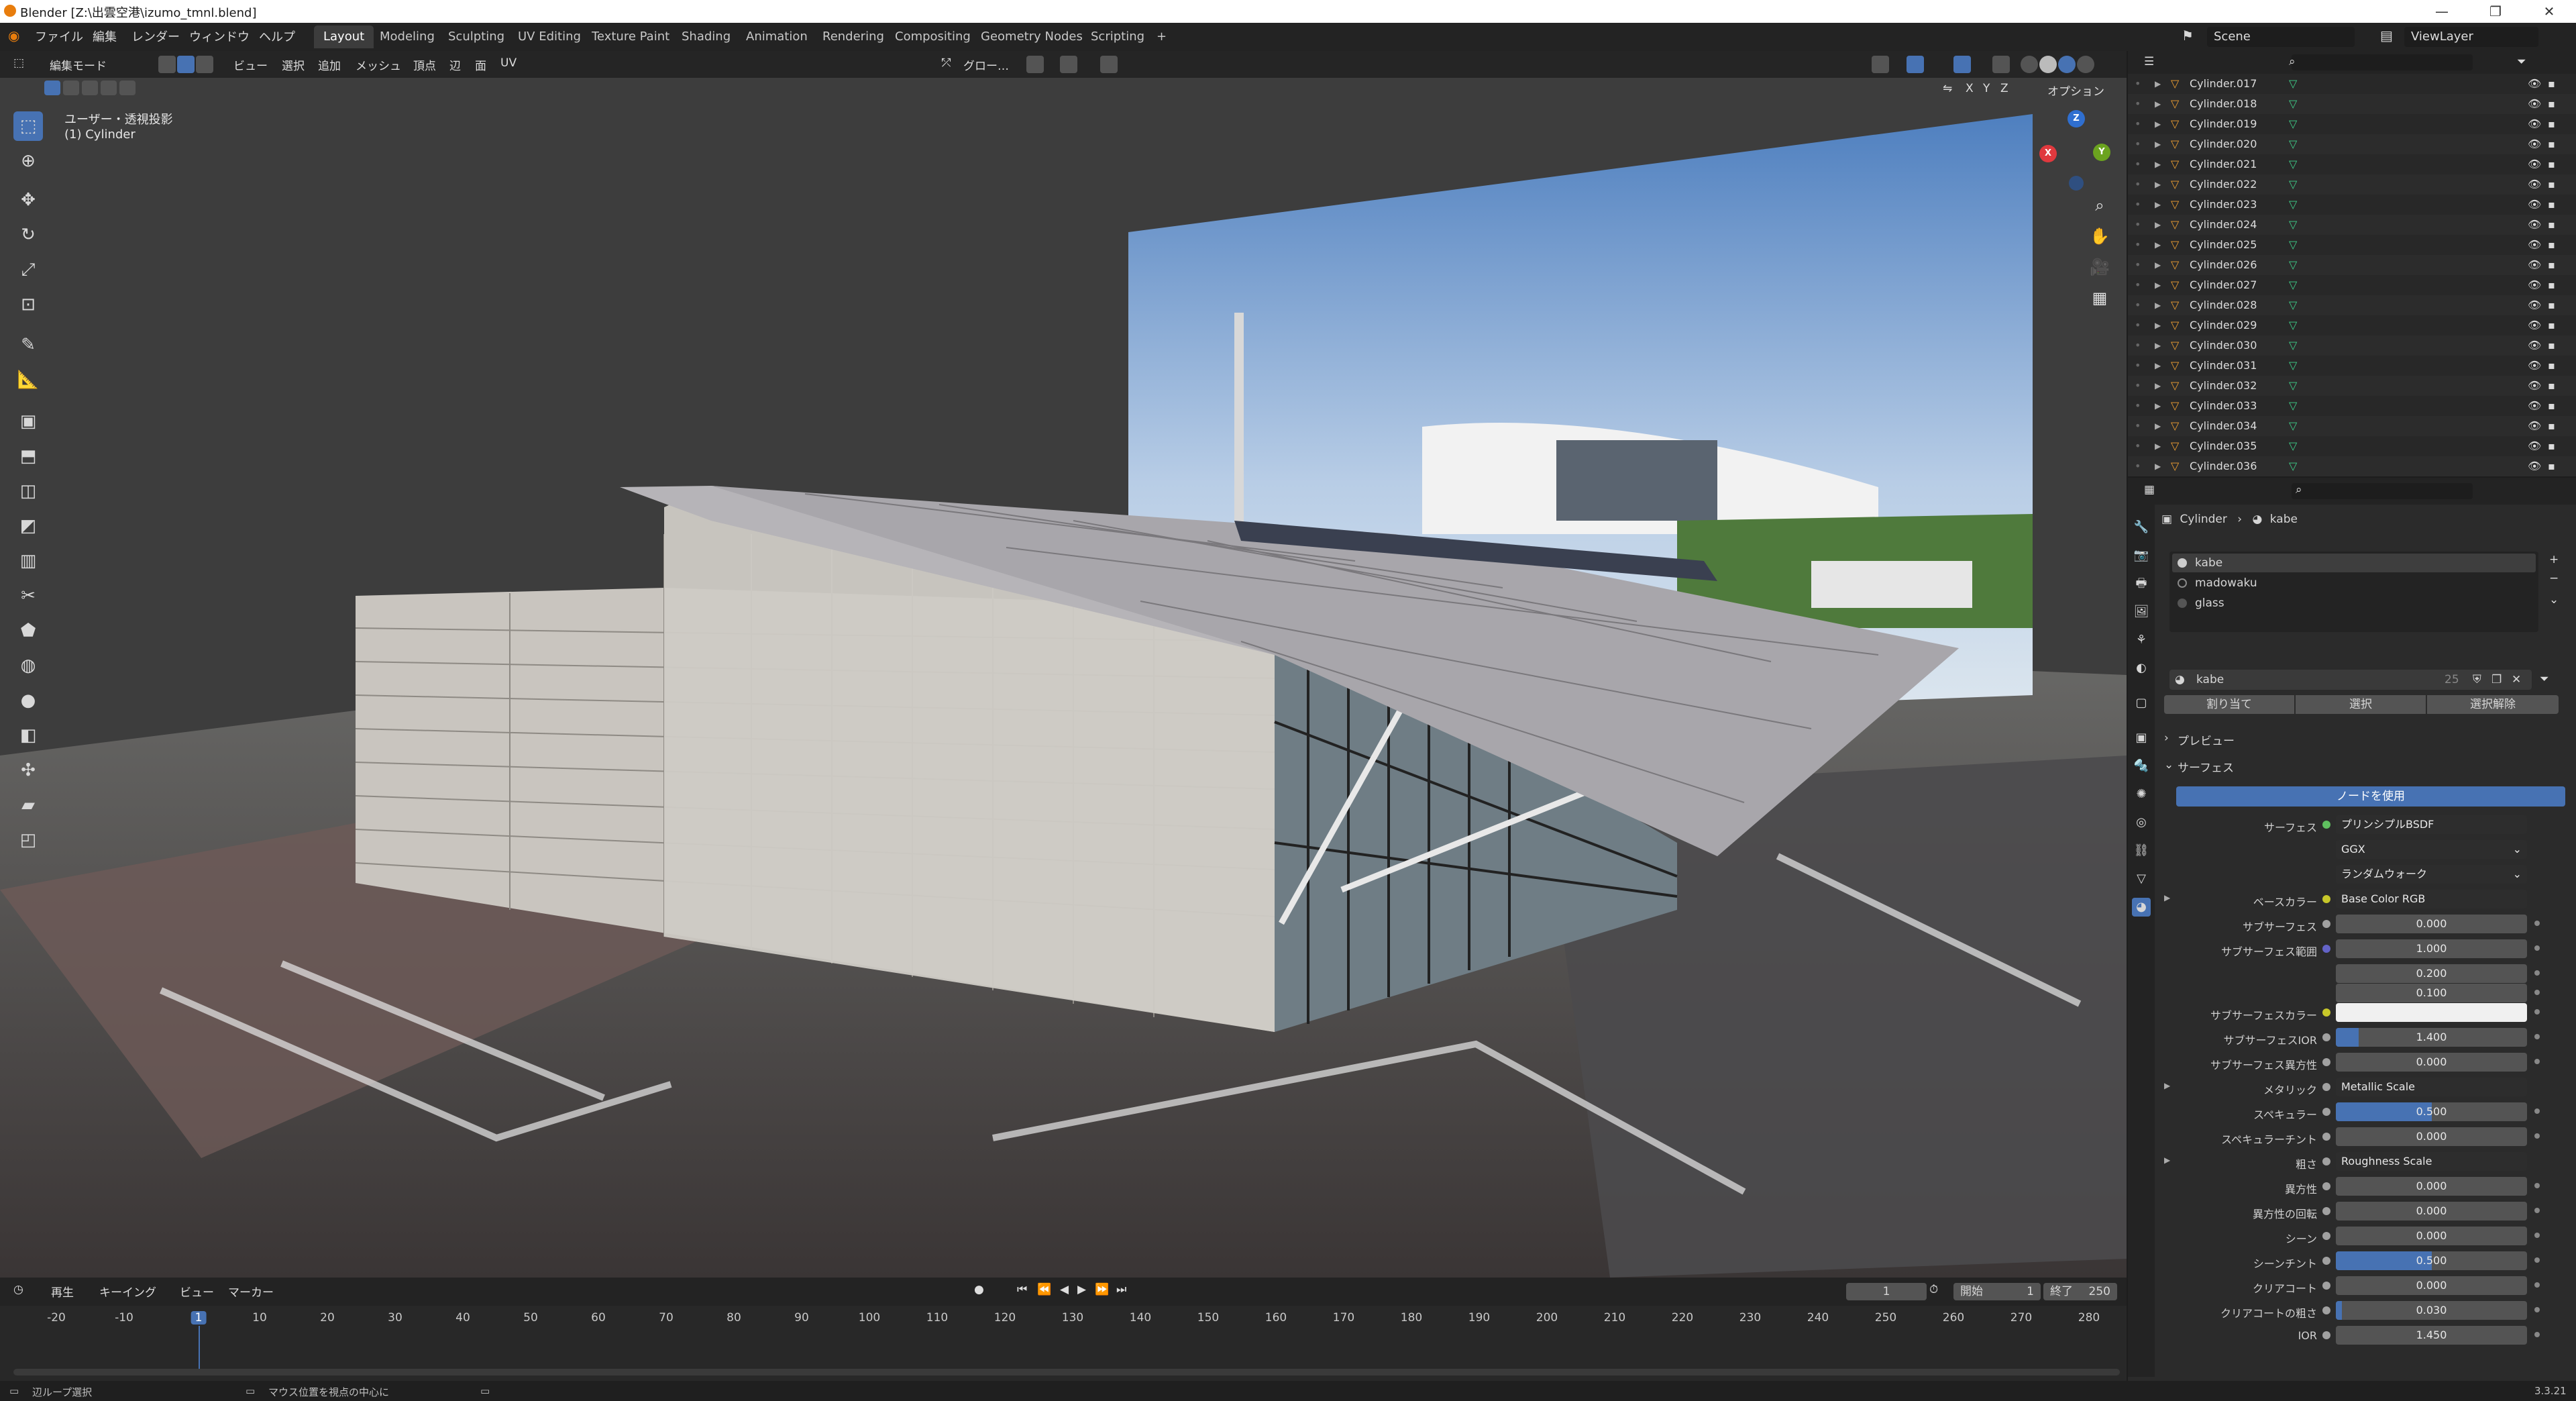 This screenshot has height=1401, width=2576. I want to click on options-menu: オプション, so click(2075, 90).